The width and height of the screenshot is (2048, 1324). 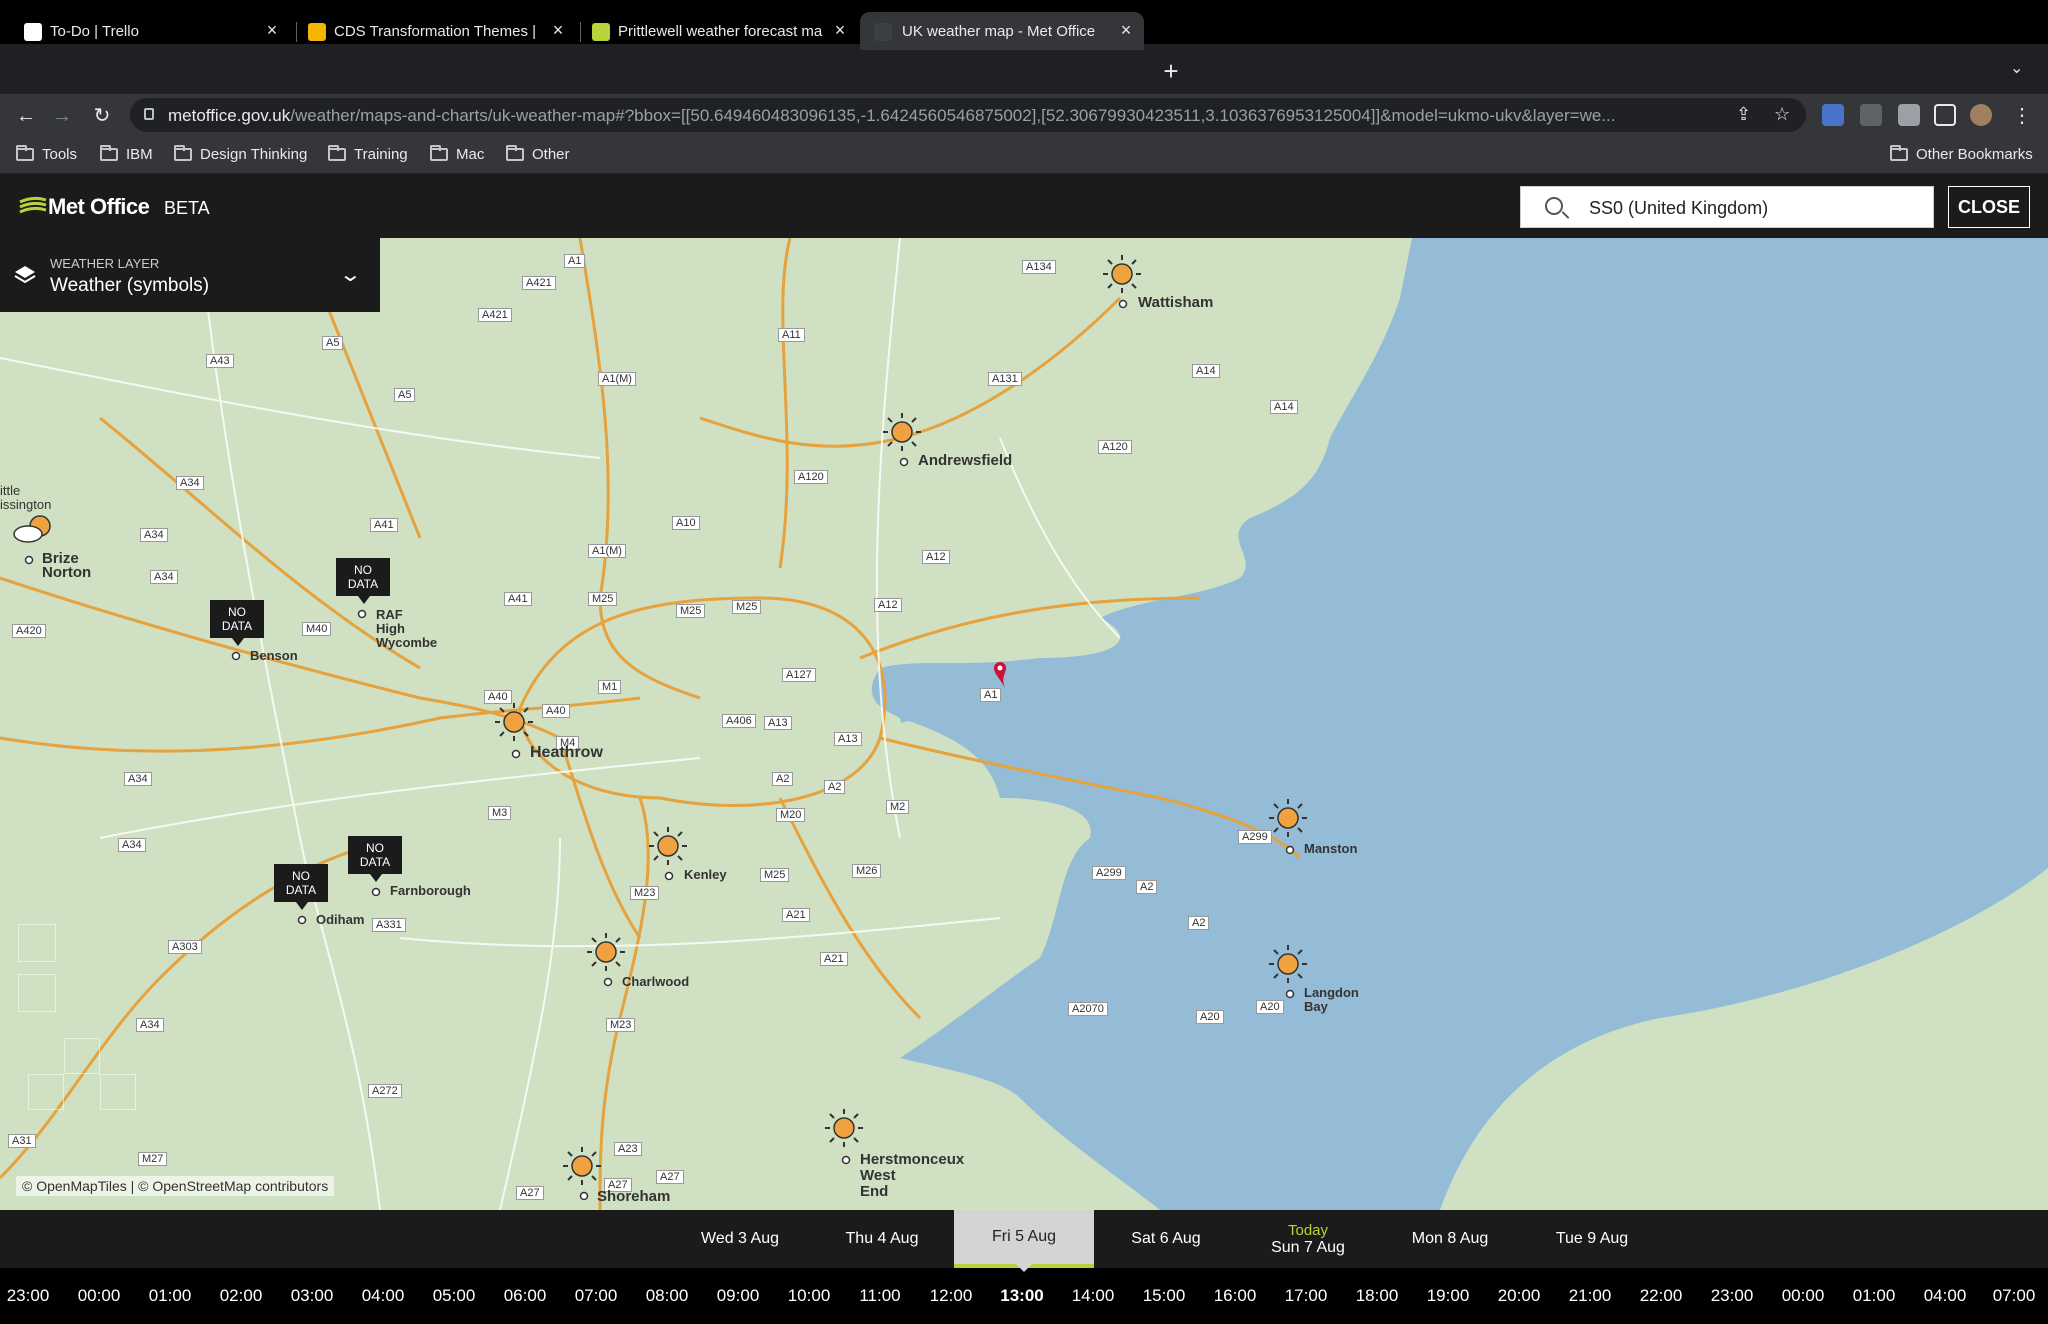 What do you see at coordinates (796, 915) in the screenshot?
I see `road-label: A21` at bounding box center [796, 915].